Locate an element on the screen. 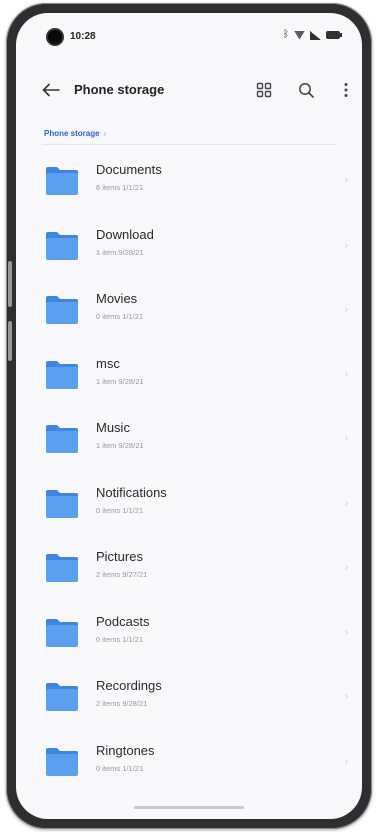 The image size is (378, 832). wifi-icon is located at coordinates (299, 35).